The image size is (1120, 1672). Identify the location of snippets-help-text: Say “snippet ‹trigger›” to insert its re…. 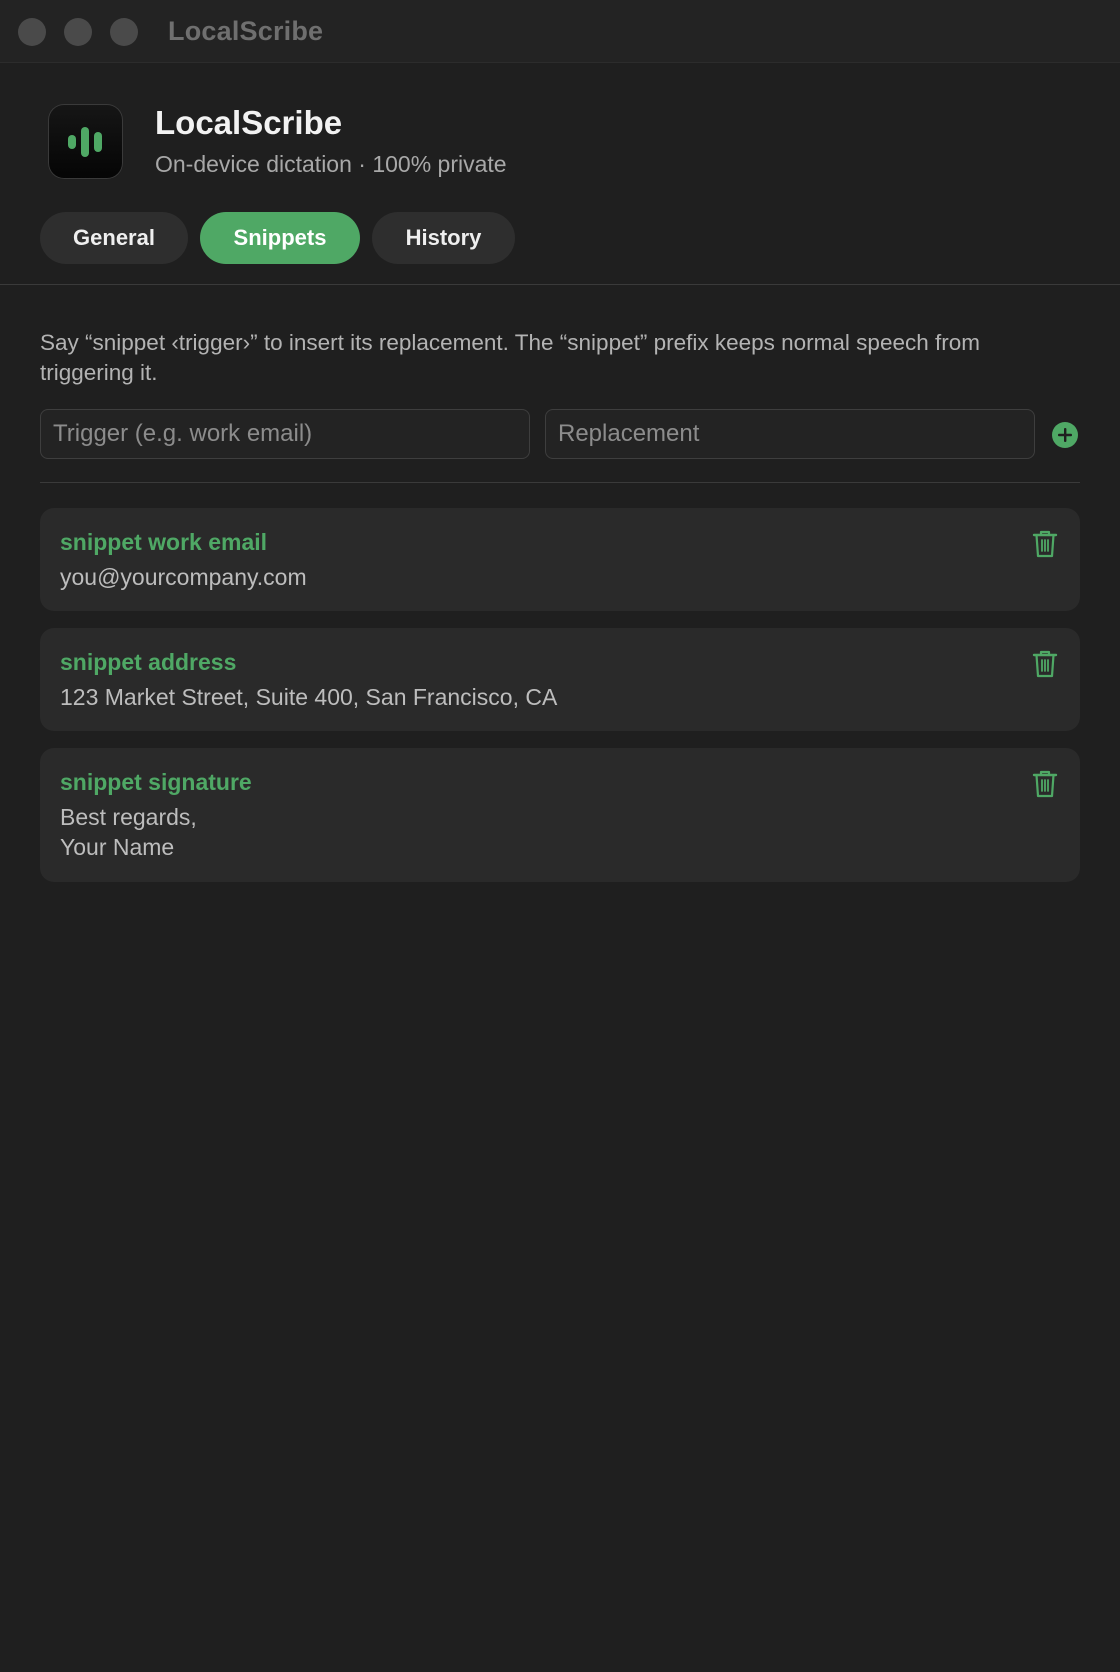
(510, 357).